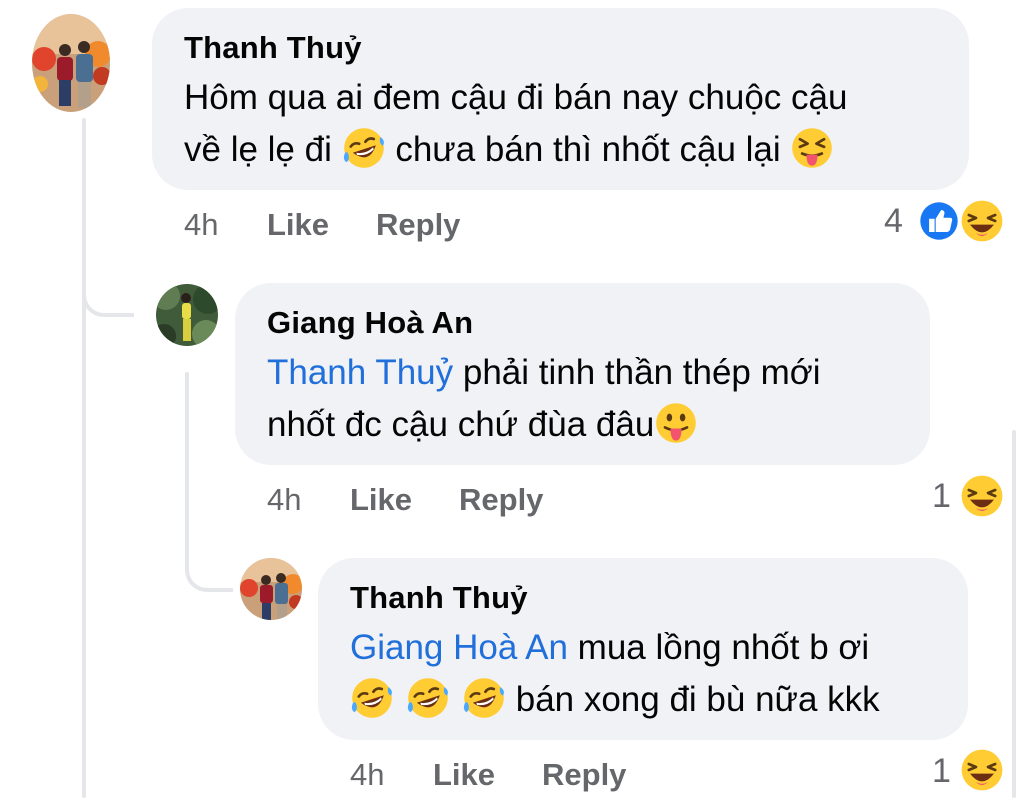 This screenshot has height=798, width=1024. I want to click on comment-text-segment: bán xong đi bù nữa kkk, so click(693, 699).